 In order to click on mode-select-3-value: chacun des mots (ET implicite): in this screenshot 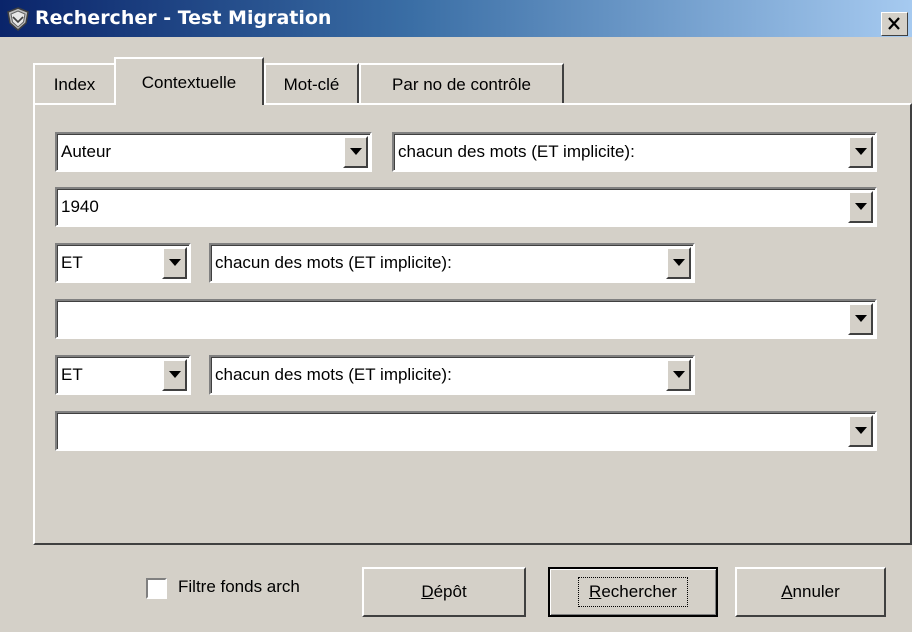, I will do `click(333, 374)`.